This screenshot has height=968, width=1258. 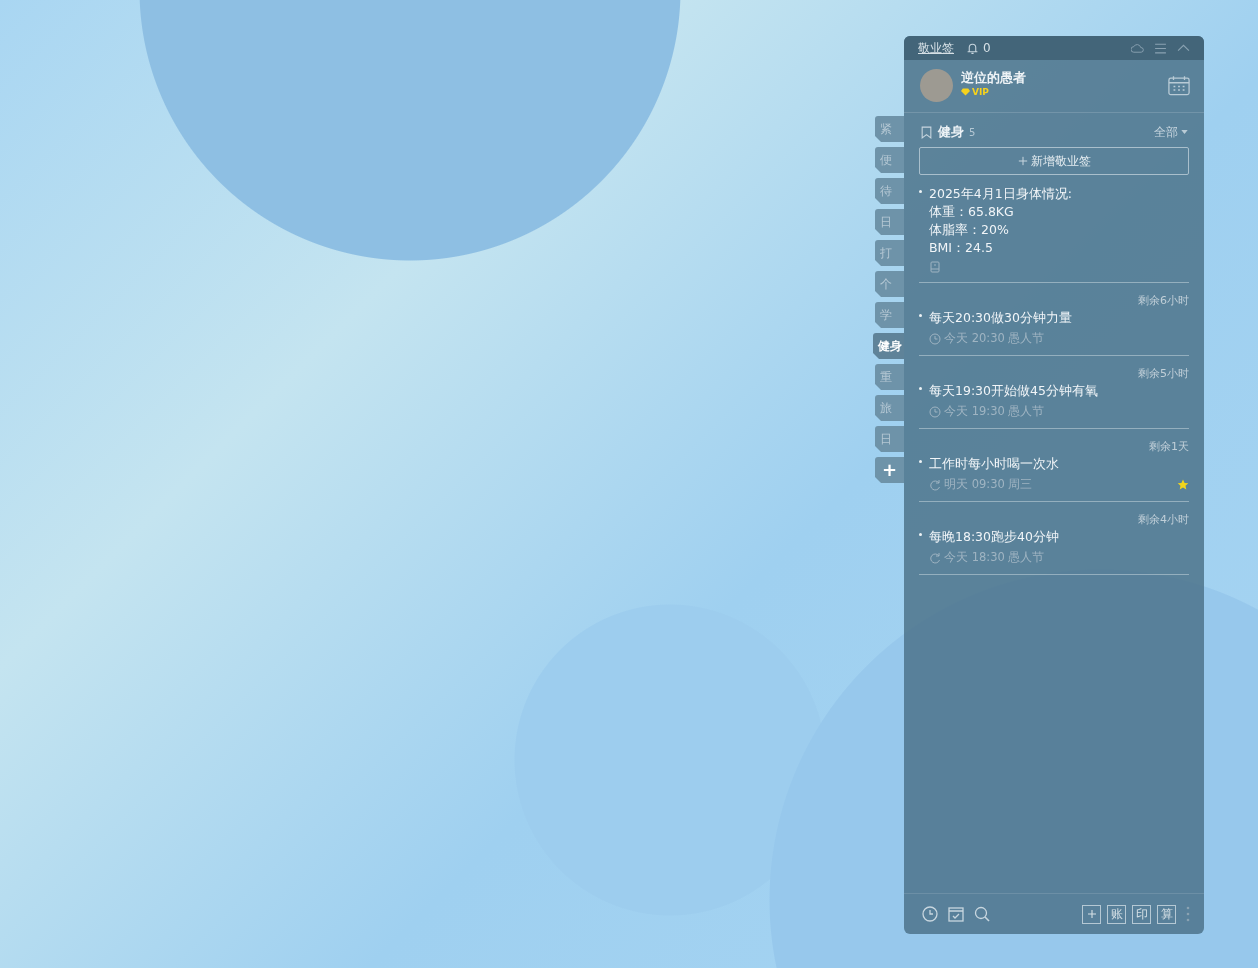 What do you see at coordinates (889, 470) in the screenshot?
I see `add-tab-button: +` at bounding box center [889, 470].